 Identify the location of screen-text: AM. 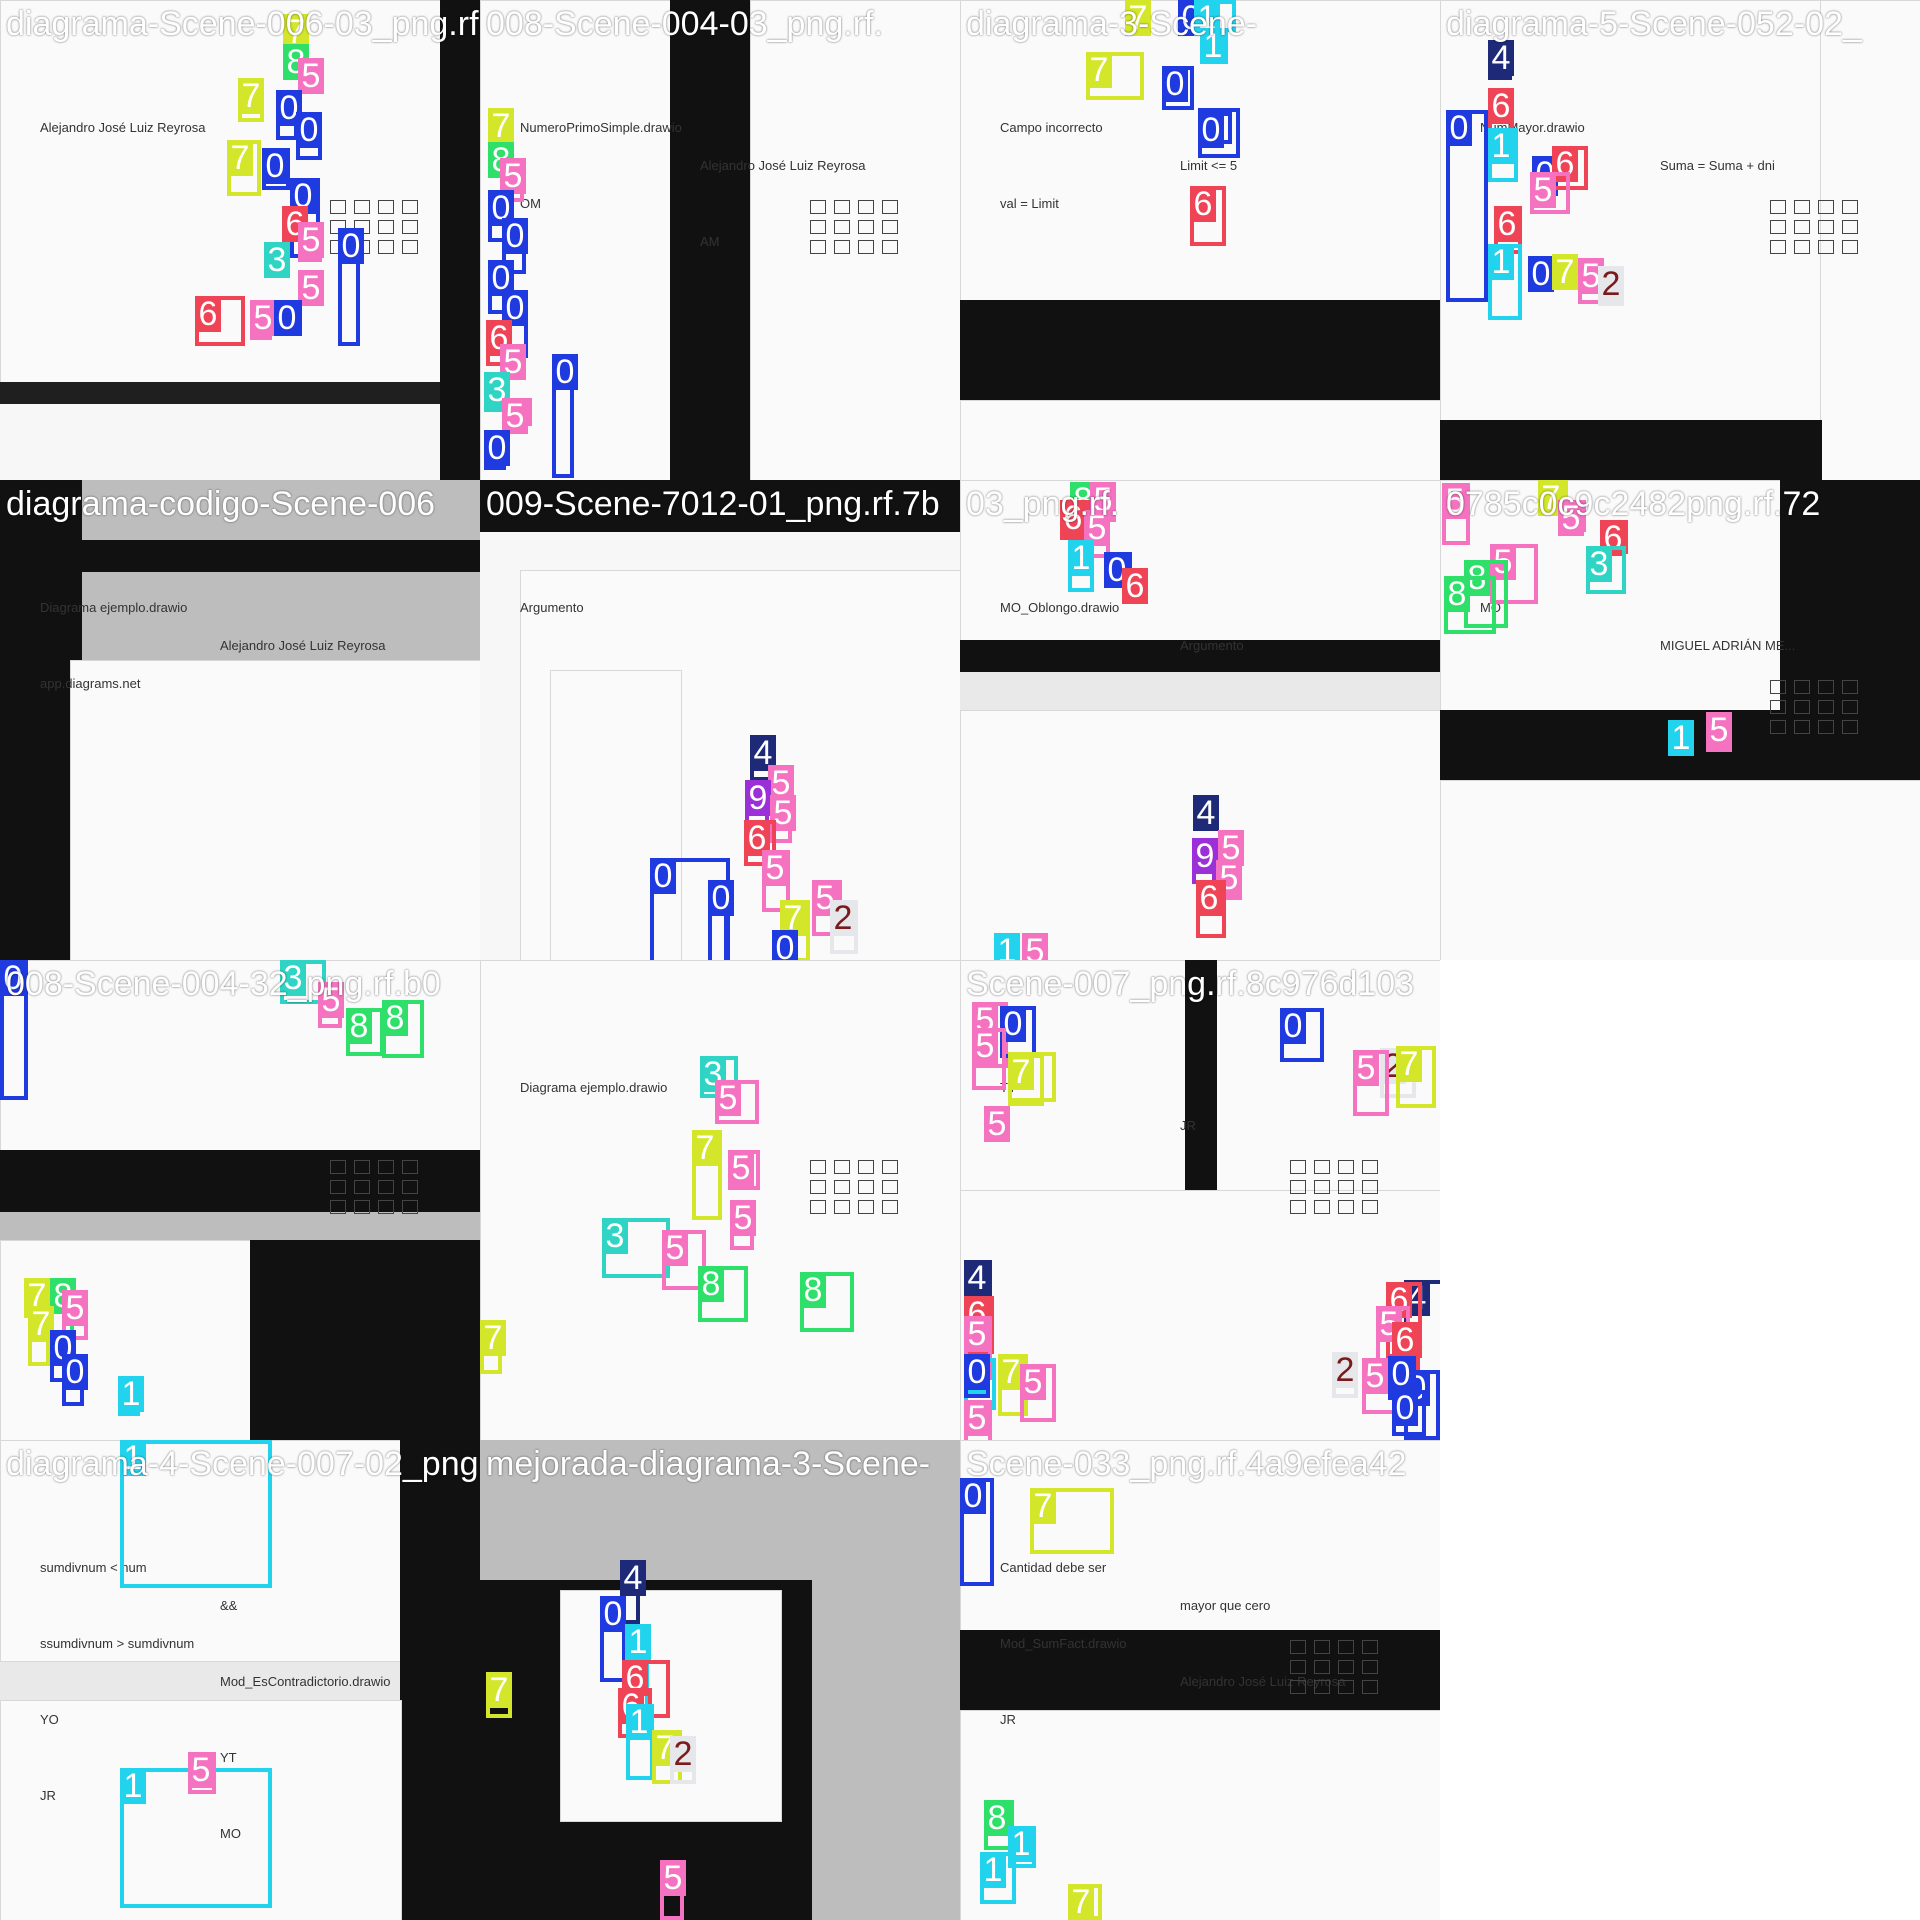
(710, 241).